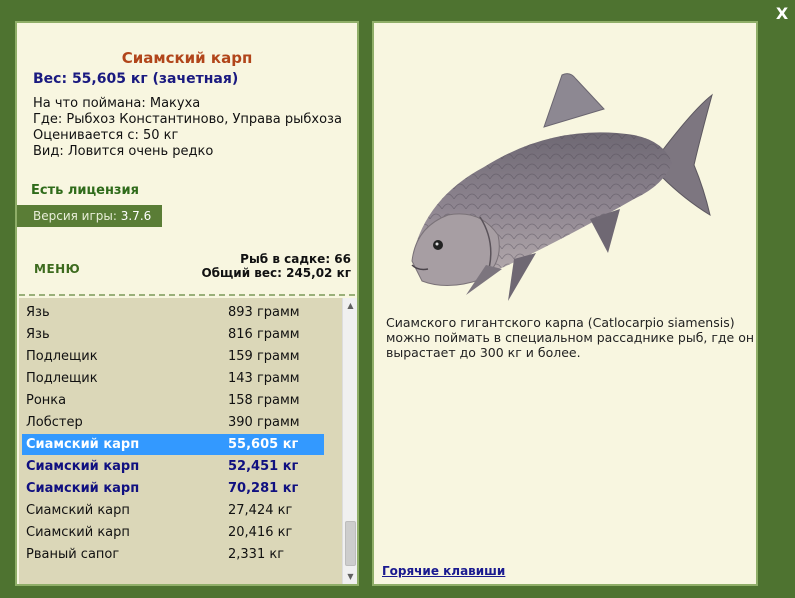 This screenshot has height=598, width=795. I want to click on list-item: Лобстер 390 грамм, so click(173, 422).